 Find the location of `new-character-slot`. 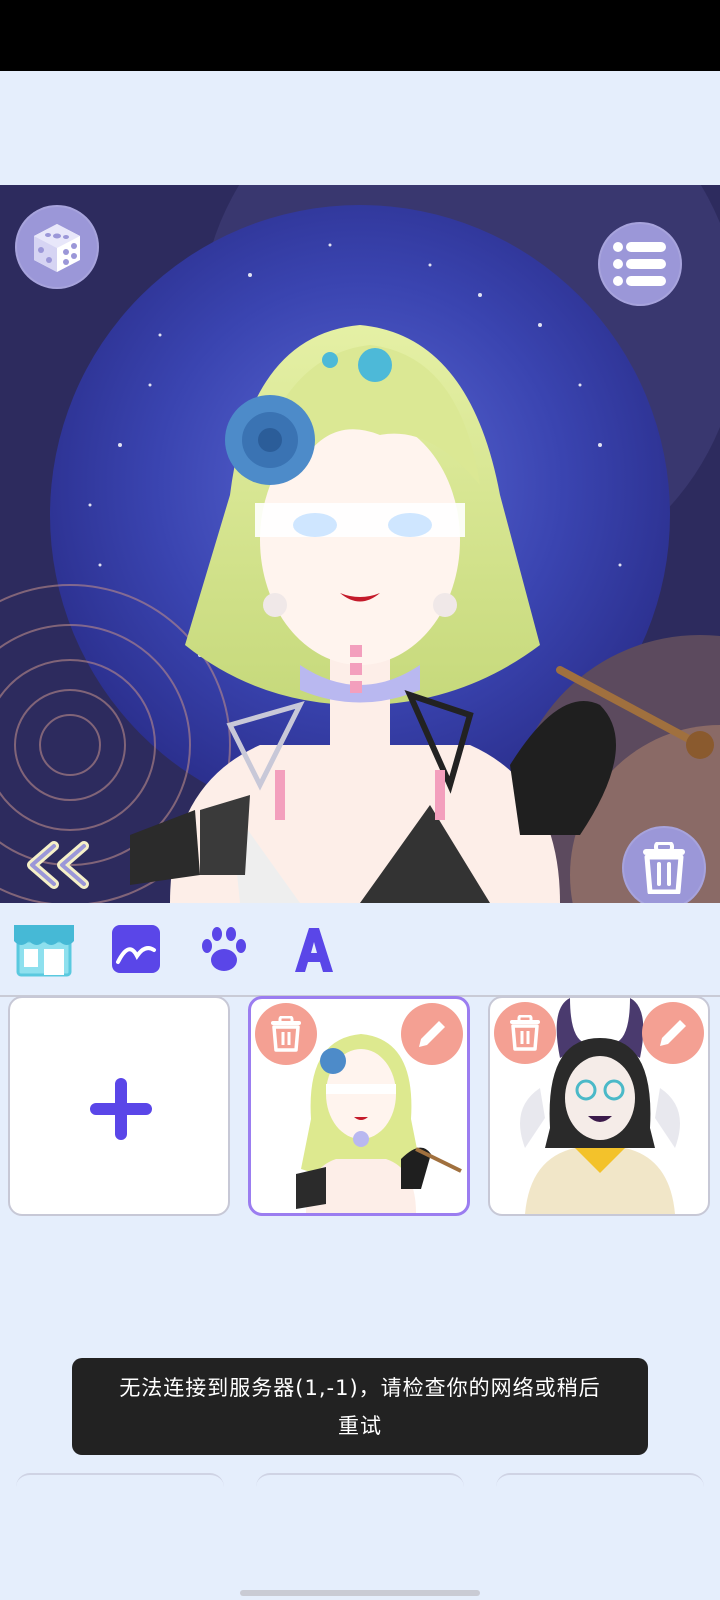

new-character-slot is located at coordinates (119, 1106).